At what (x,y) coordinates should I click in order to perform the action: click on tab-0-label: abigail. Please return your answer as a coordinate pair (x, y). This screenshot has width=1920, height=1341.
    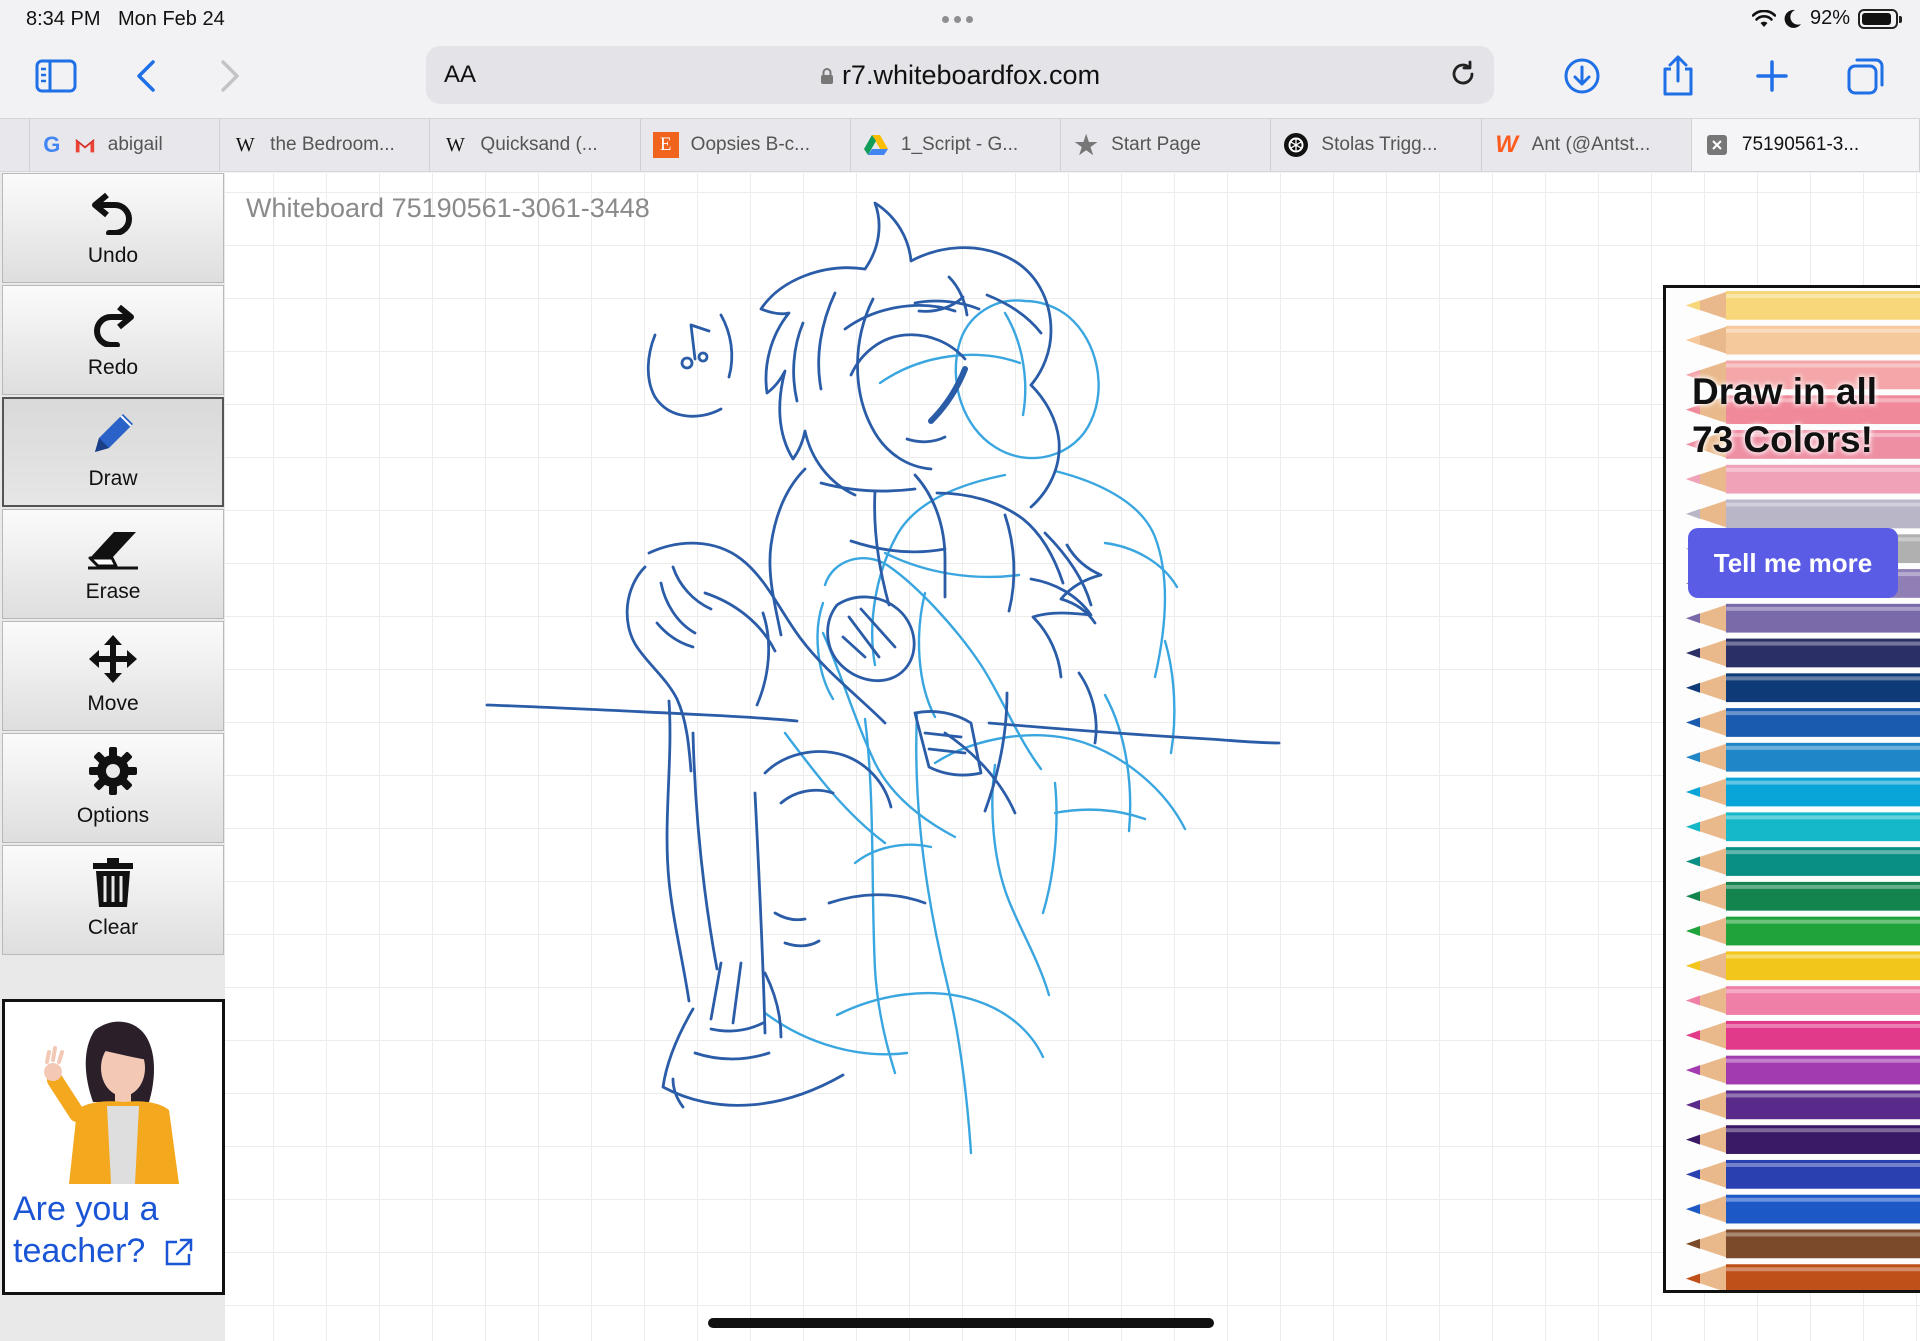
    Looking at the image, I should click on (135, 144).